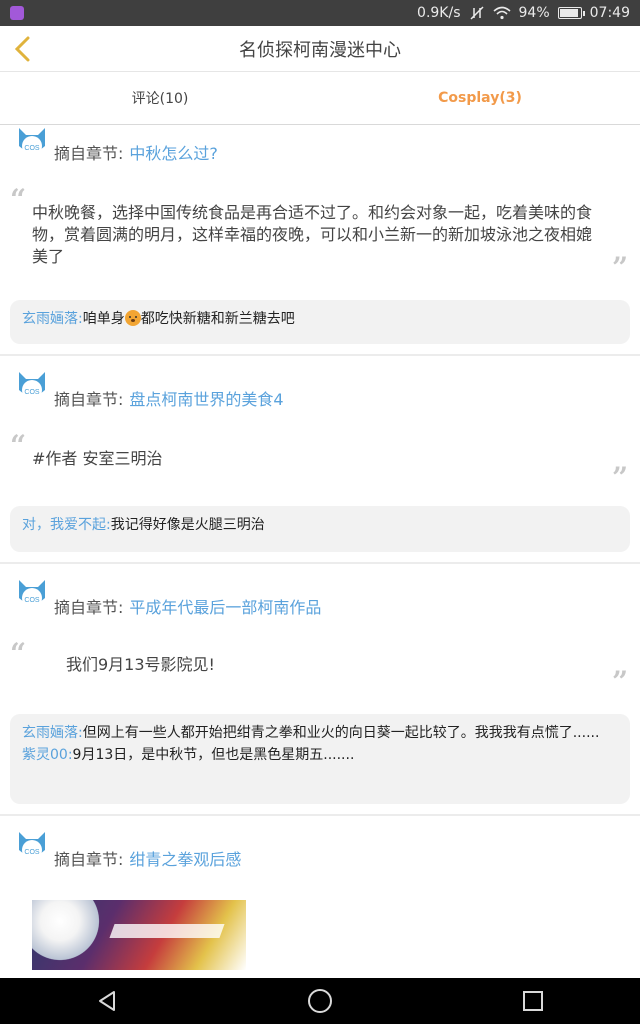 The height and width of the screenshot is (1024, 640). What do you see at coordinates (571, 13) in the screenshot?
I see `battery-icon` at bounding box center [571, 13].